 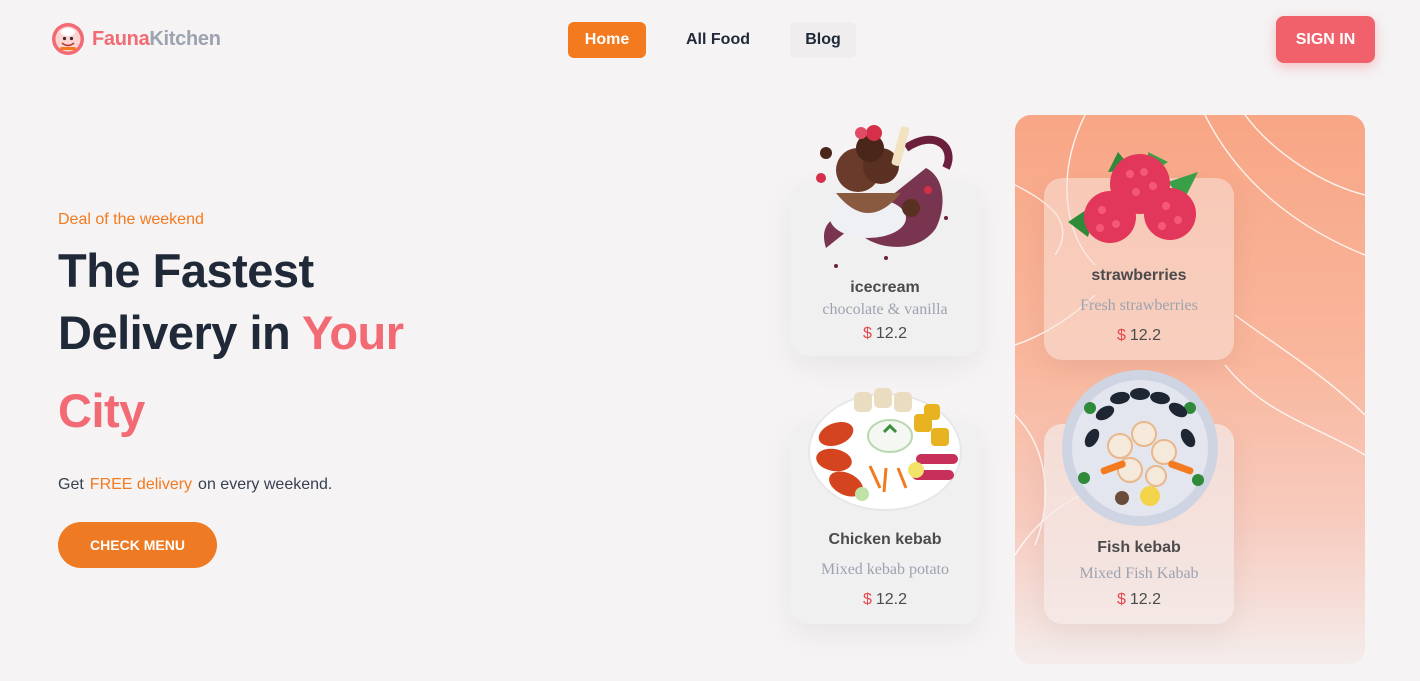 What do you see at coordinates (141, 484) in the screenshot?
I see `free-delivery-highlight: FREE delivery` at bounding box center [141, 484].